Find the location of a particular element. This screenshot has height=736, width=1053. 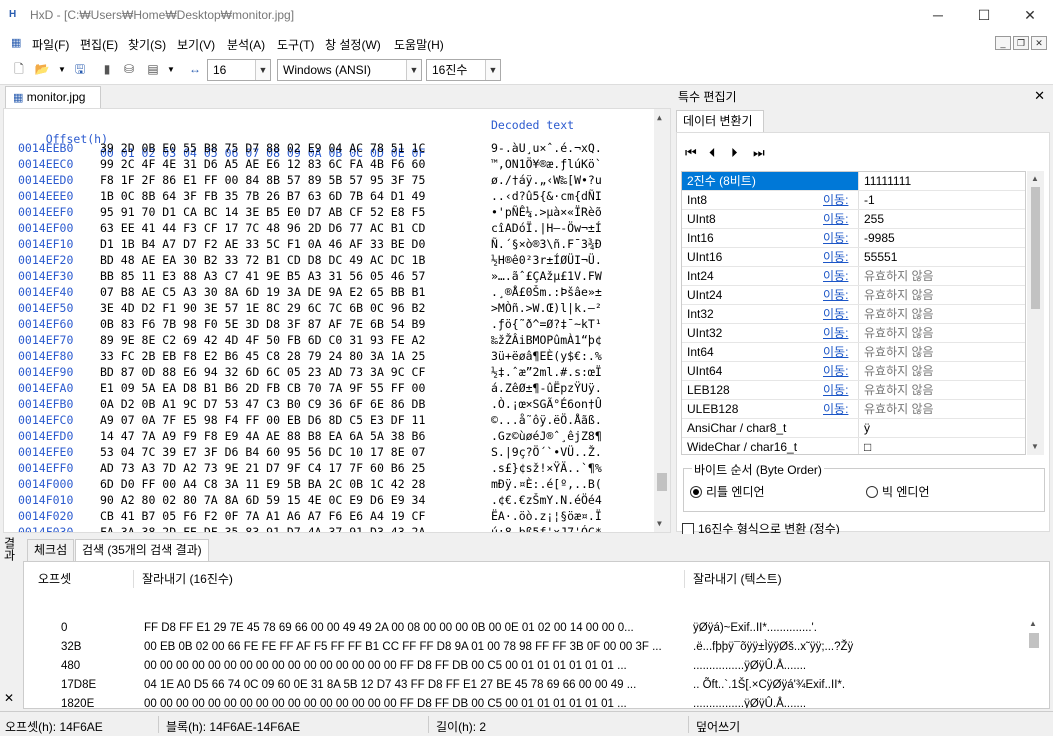

inspector-row: Int32 이동: 유효하지 않음 is located at coordinates (853, 314).